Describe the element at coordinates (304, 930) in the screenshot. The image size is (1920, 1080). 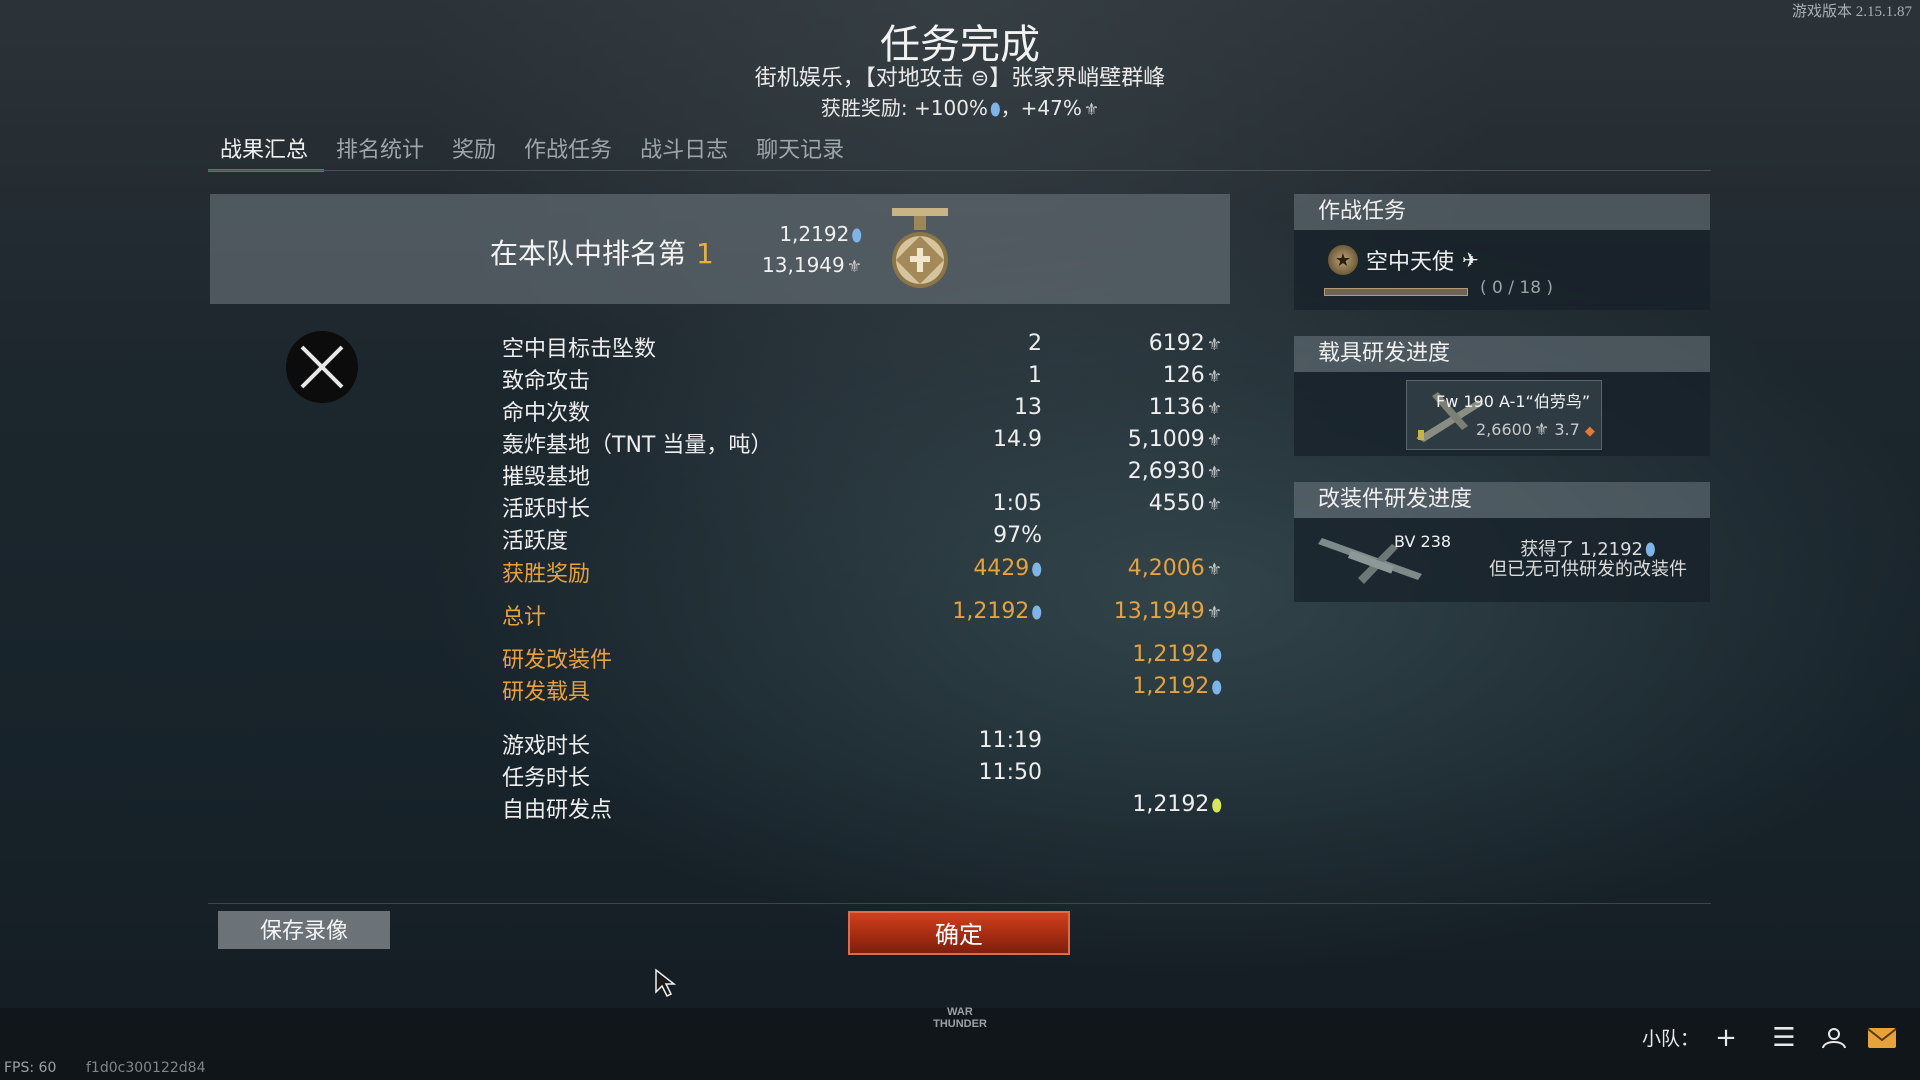
I see `save-replay-button: 保存录像` at that location.